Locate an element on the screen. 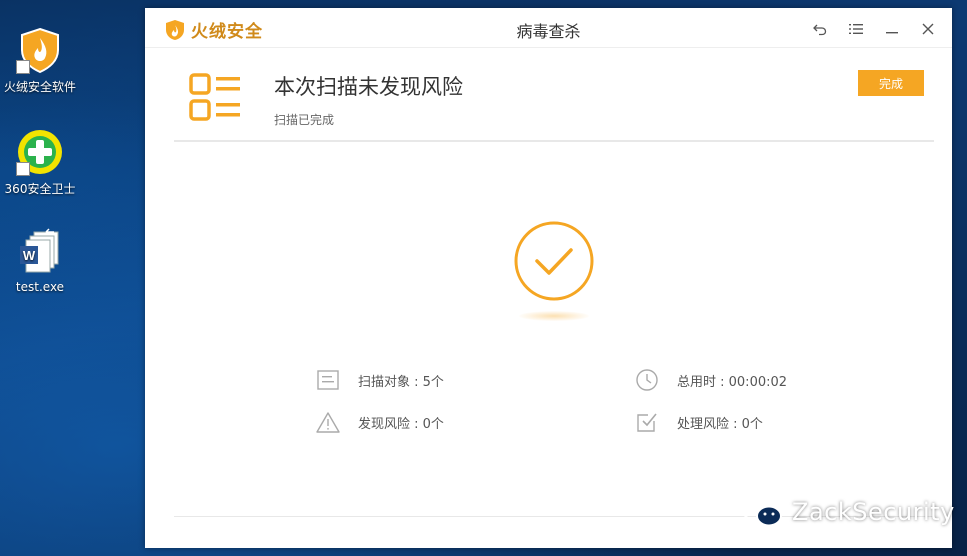  stat-risks-handled-label: 处理风险 : 0个 is located at coordinates (720, 424).